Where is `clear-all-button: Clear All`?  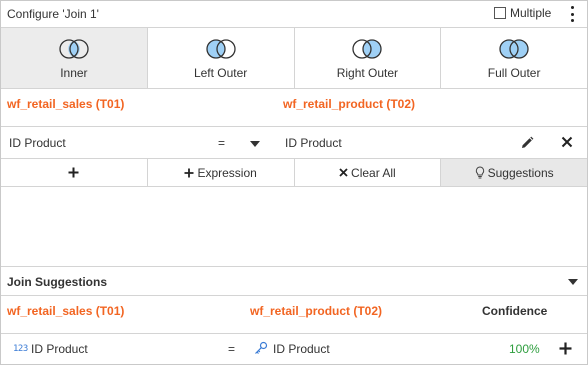 clear-all-button: Clear All is located at coordinates (368, 172).